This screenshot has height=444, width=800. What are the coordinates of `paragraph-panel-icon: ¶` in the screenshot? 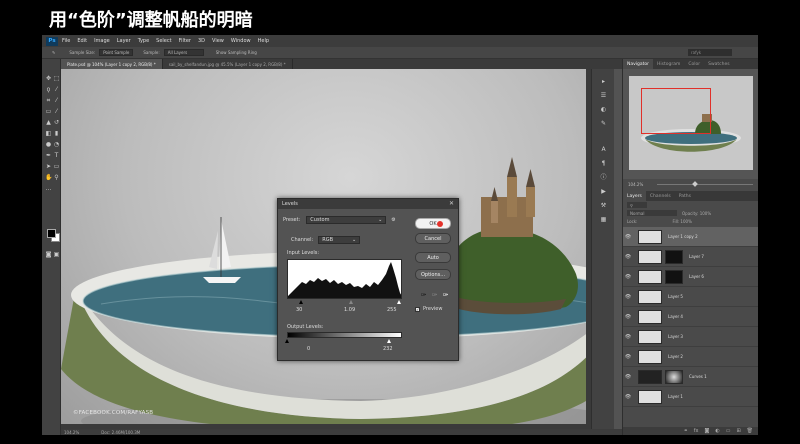 It's located at (603, 163).